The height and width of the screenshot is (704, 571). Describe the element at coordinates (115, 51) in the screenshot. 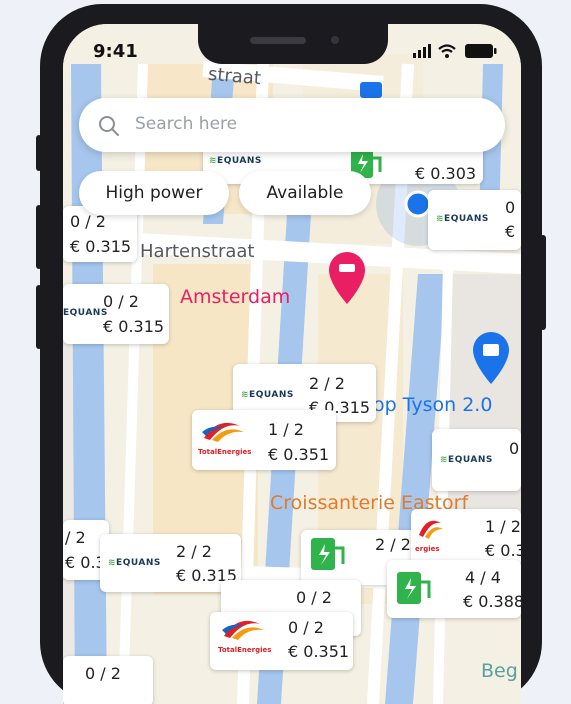

I see `status-time: 9:41` at that location.